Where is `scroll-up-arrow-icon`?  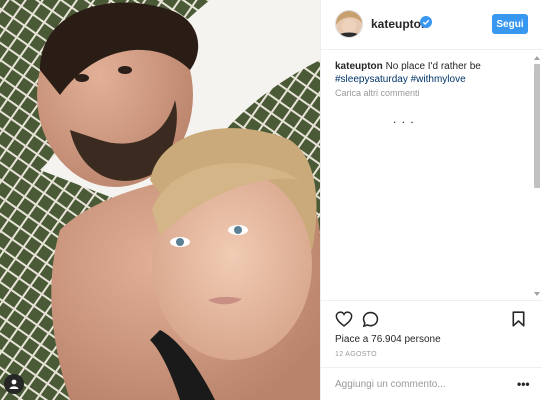
scroll-up-arrow-icon is located at coordinates (537, 58).